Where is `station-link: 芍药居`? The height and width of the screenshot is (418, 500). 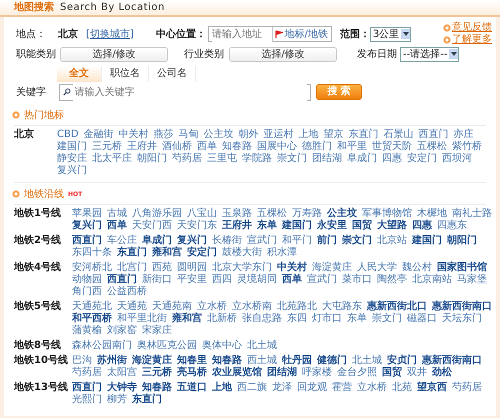 station-link: 芍药居 is located at coordinates (87, 373).